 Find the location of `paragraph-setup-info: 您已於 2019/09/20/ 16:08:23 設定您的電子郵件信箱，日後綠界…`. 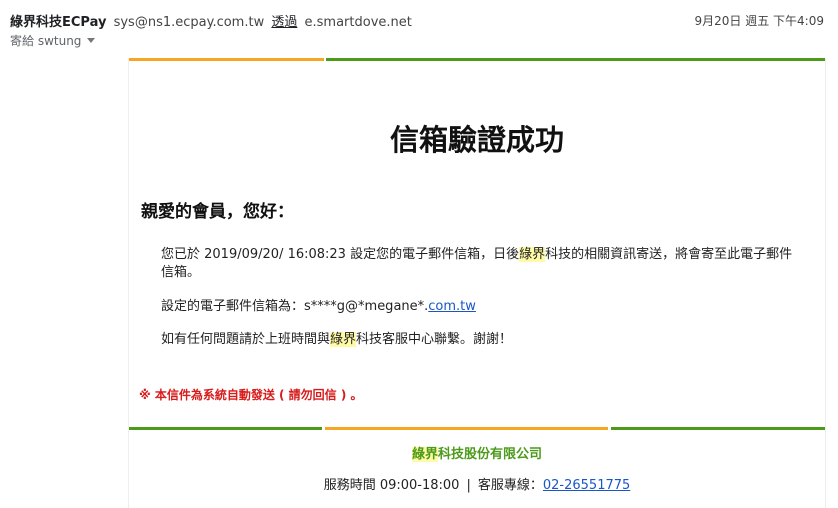

paragraph-setup-info: 您已於 2019/09/20/ 16:08:23 設定您的電子郵件信箱，日後綠界… is located at coordinates (479, 264).